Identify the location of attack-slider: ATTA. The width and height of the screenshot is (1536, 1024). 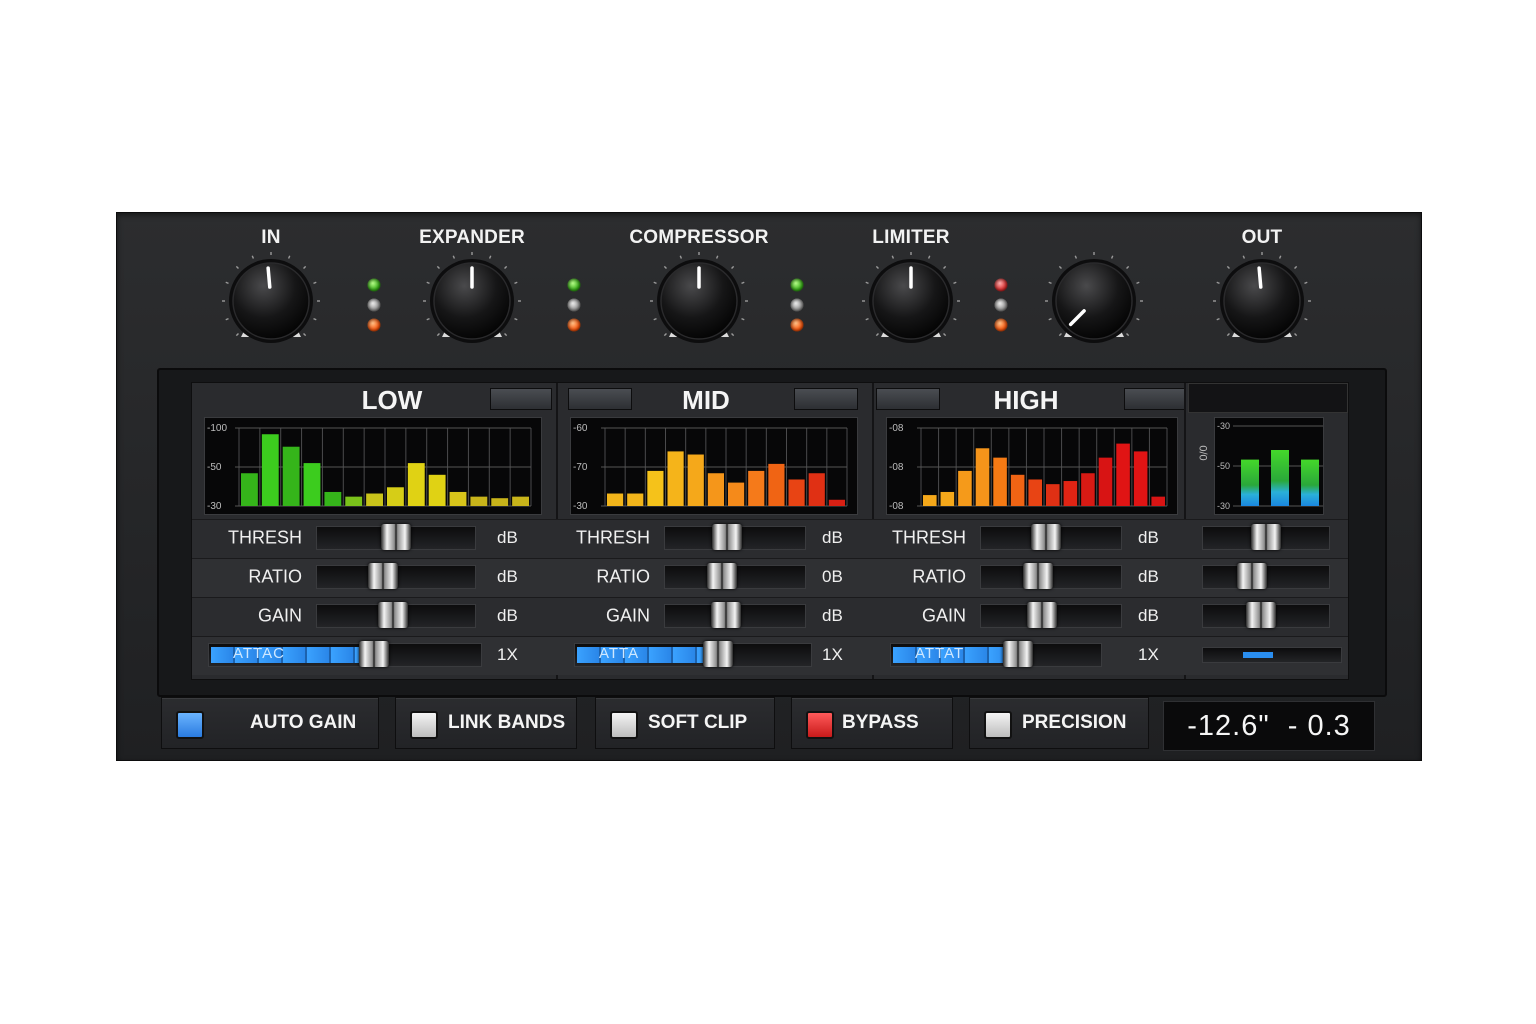
(693, 654).